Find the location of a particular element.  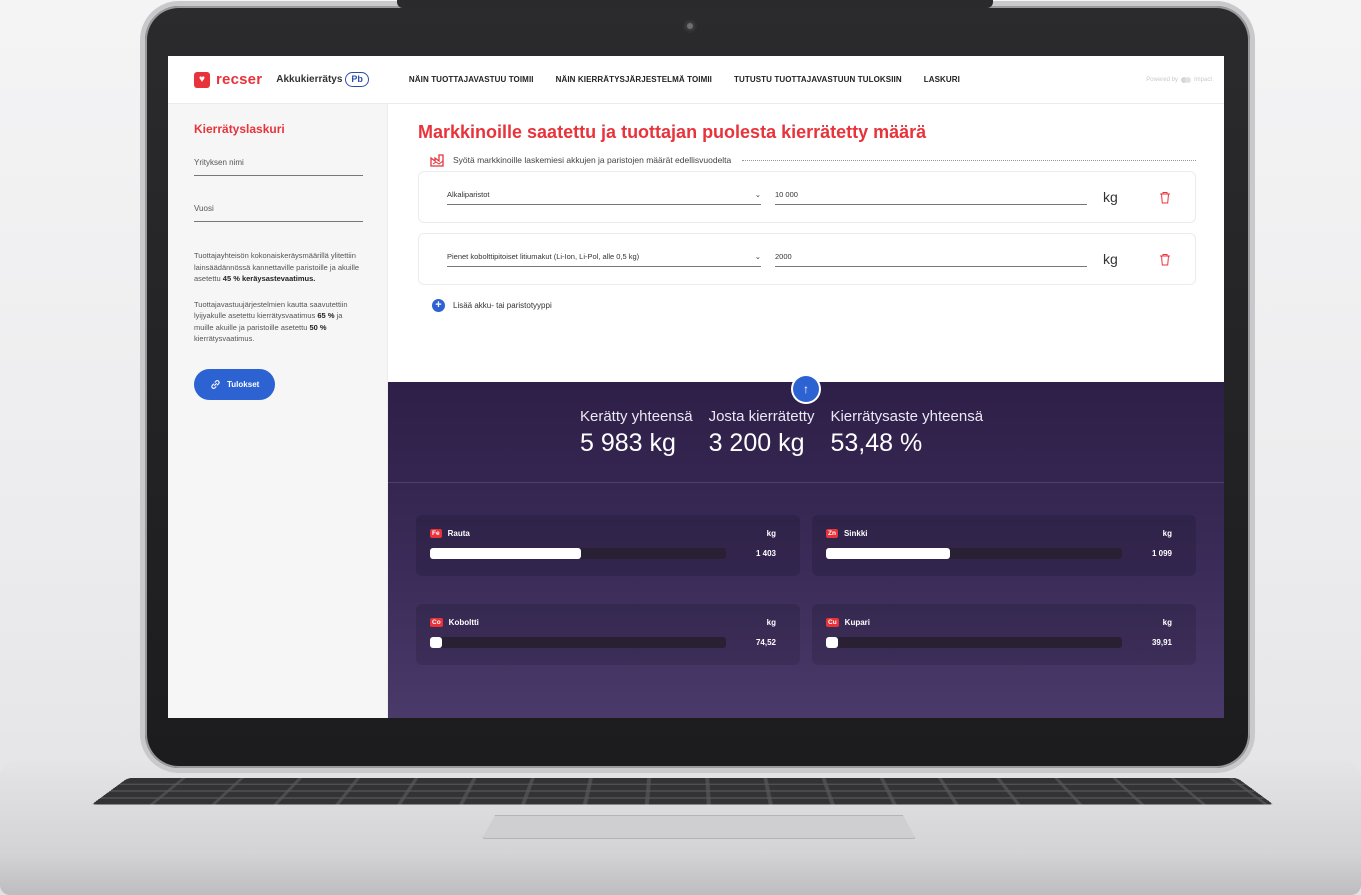

quantity-input: 10 000 is located at coordinates (931, 197).